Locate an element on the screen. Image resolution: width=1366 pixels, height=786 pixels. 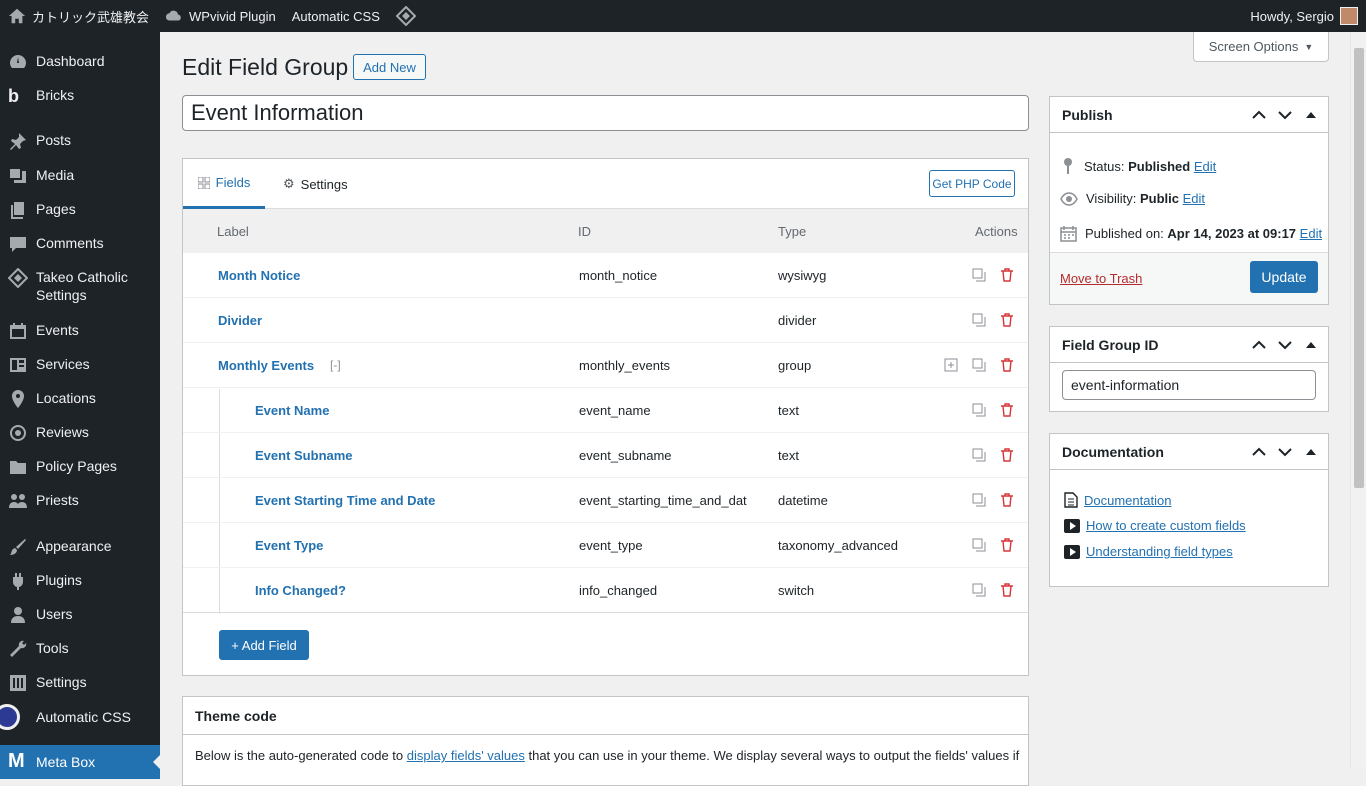
field-label: Event Type is located at coordinates (289, 545).